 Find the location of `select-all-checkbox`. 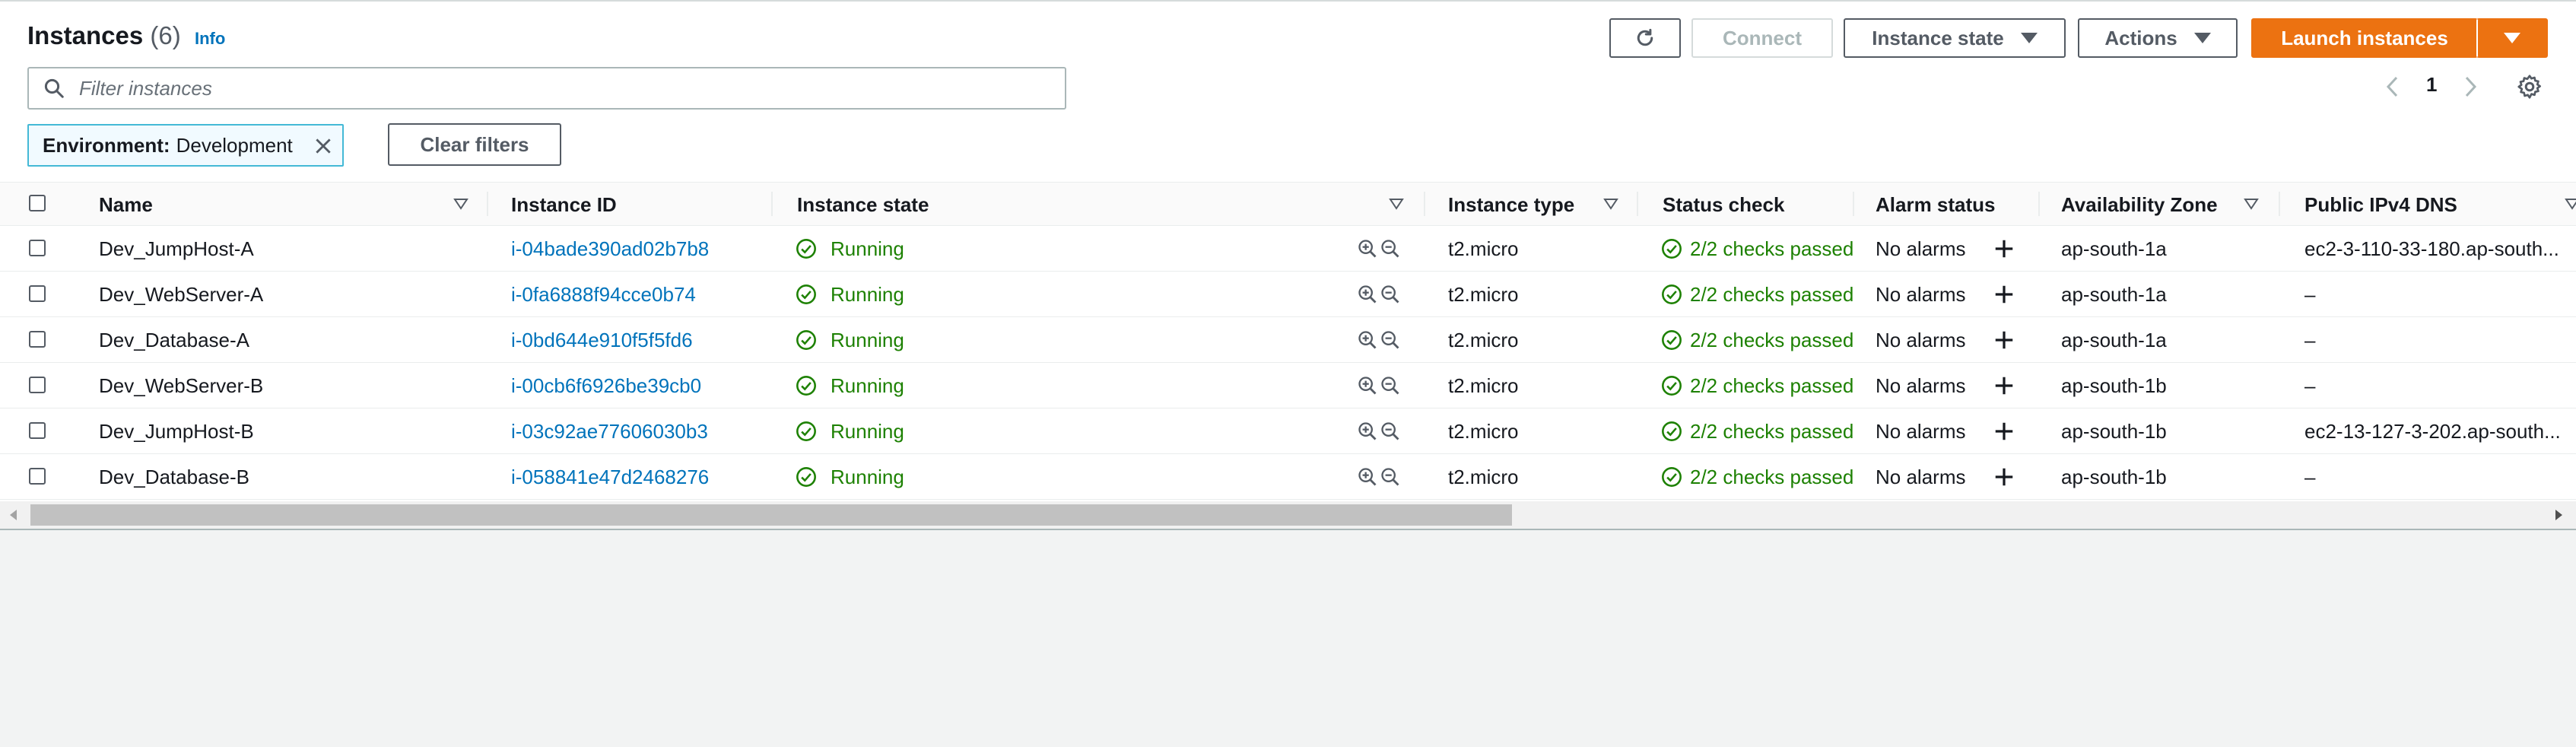

select-all-checkbox is located at coordinates (37, 203).